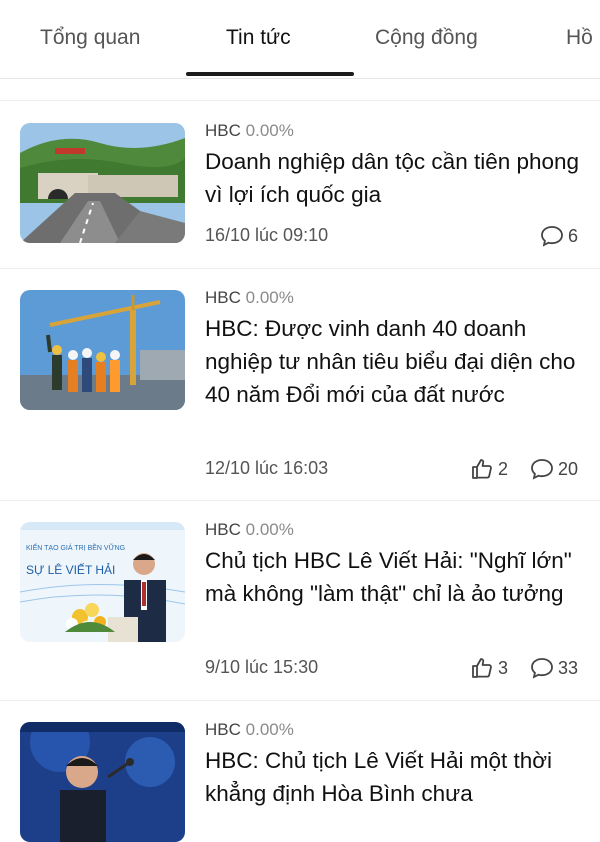 The height and width of the screenshot is (842, 600). Describe the element at coordinates (579, 38) in the screenshot. I see `tab-profile: Hồ` at that location.